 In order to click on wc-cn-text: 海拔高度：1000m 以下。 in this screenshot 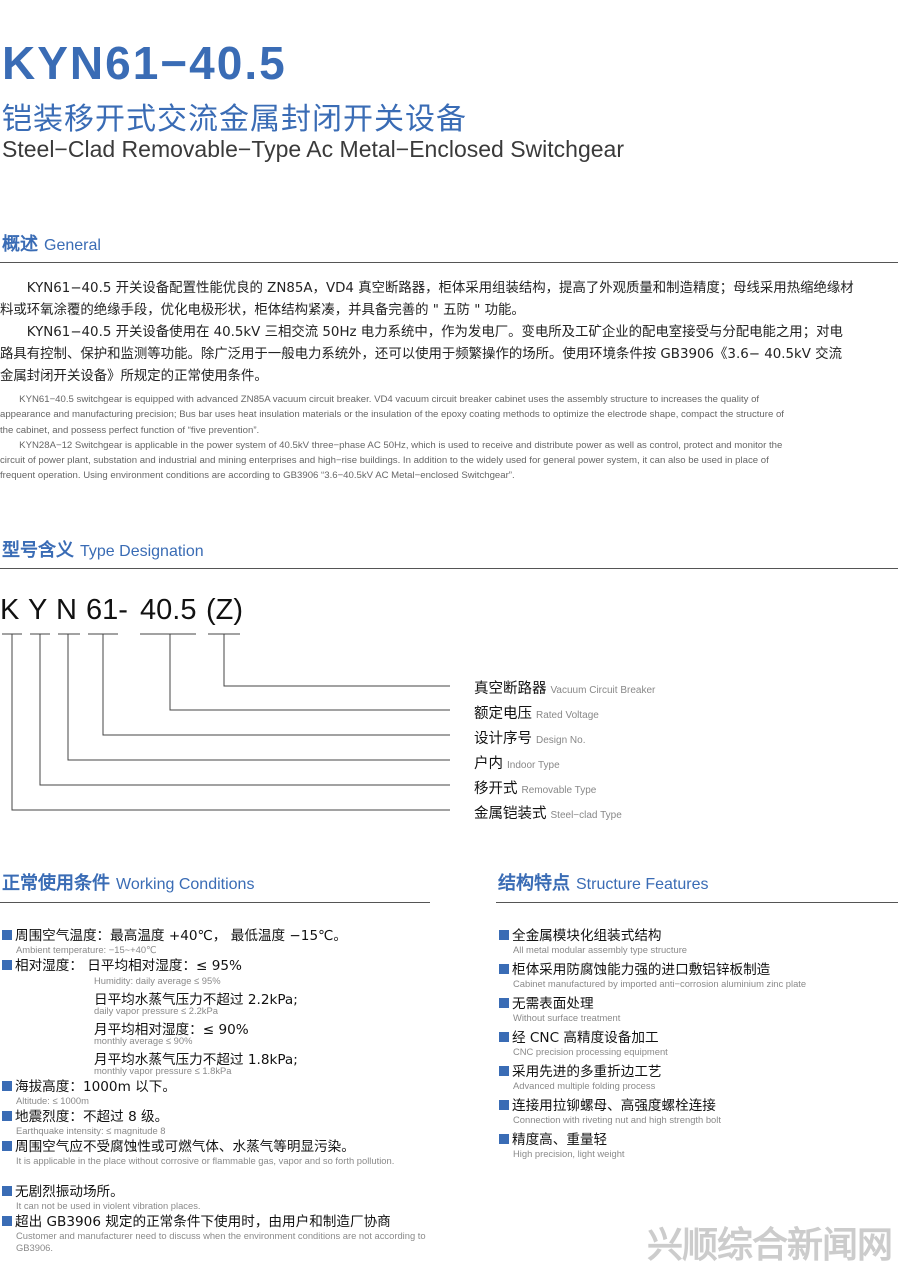, I will do `click(95, 1087)`.